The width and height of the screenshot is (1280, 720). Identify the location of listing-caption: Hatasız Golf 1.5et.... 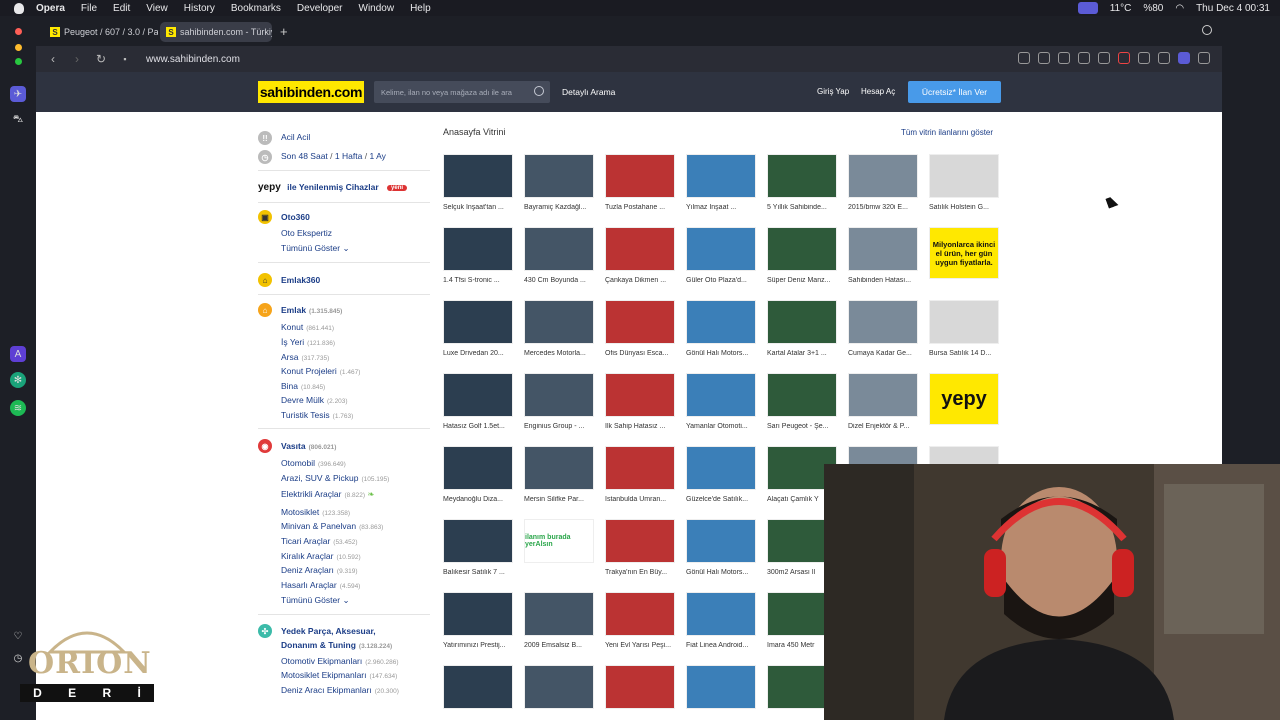
(479, 426).